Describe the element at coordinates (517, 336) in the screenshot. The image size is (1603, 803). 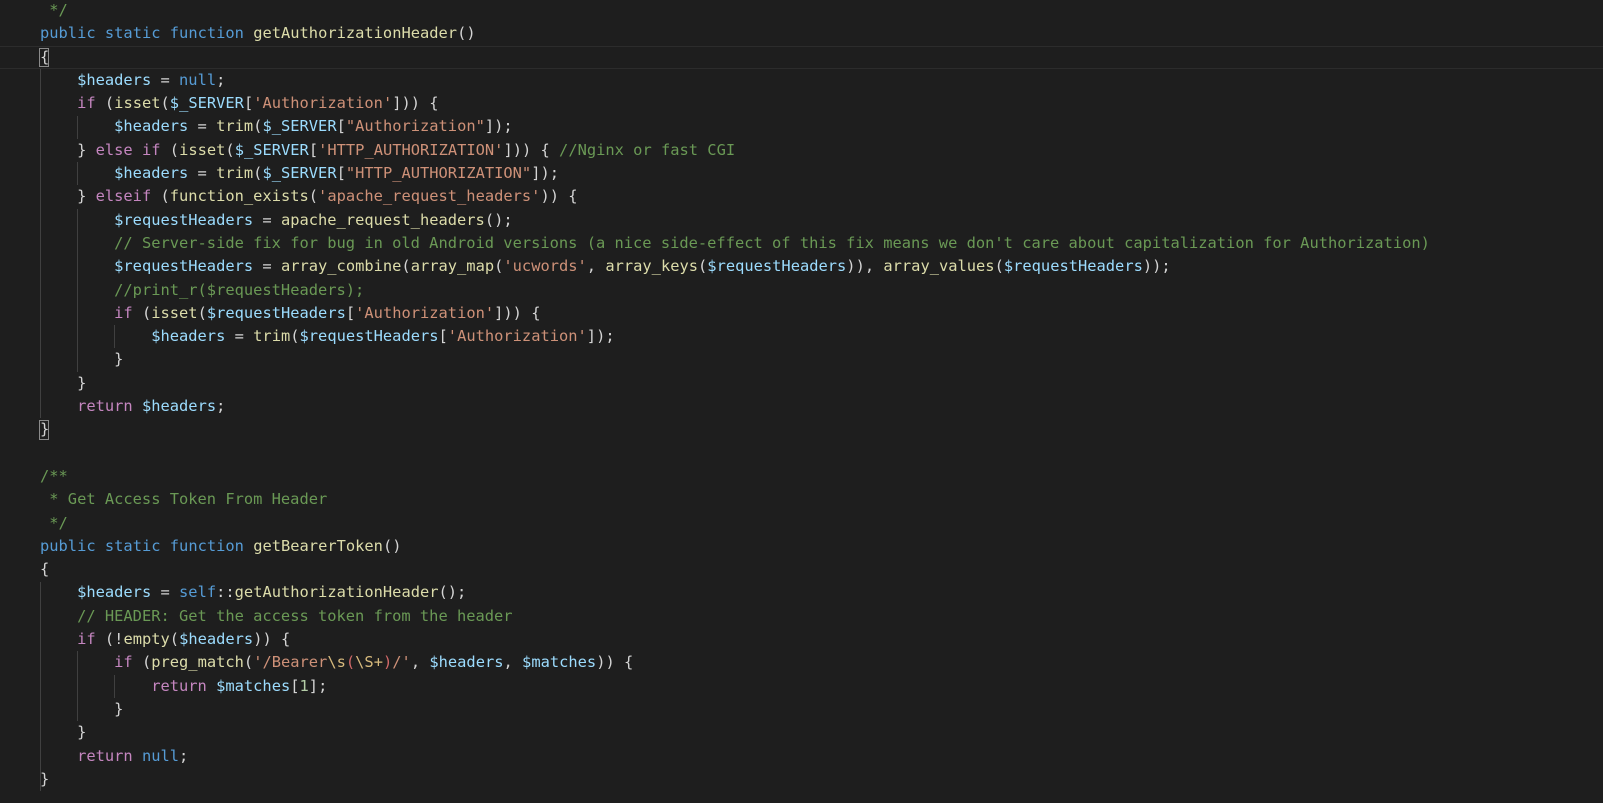
I see `code-token: 'Authorization'` at that location.